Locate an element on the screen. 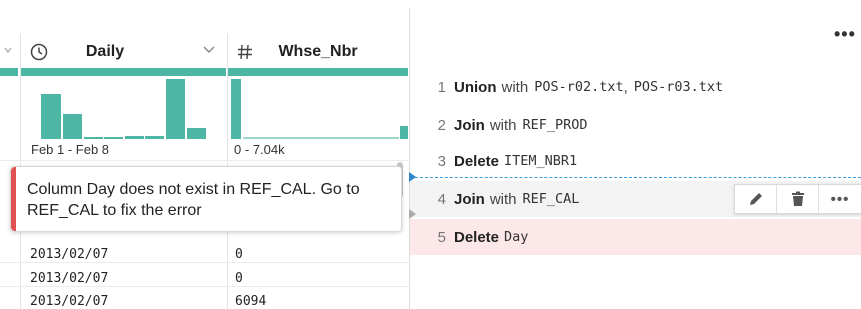 The height and width of the screenshot is (309, 861). recipe-step-2: 2 Join with REF_PROD is located at coordinates (635, 125).